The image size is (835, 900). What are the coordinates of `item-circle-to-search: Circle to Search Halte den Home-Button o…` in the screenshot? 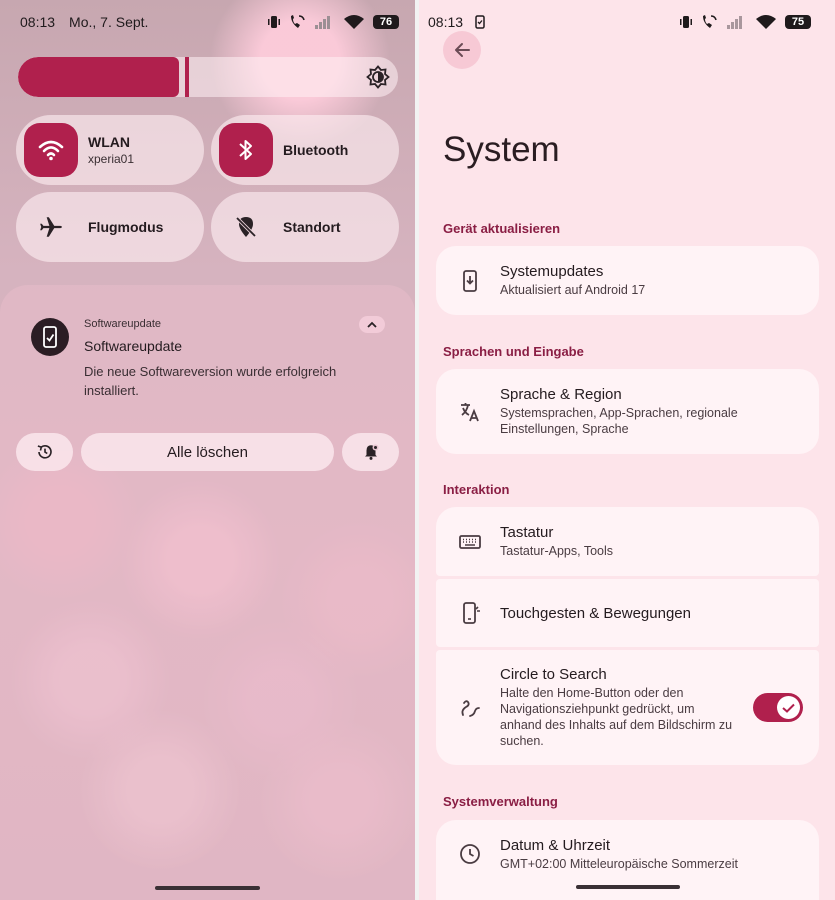 It's located at (627, 707).